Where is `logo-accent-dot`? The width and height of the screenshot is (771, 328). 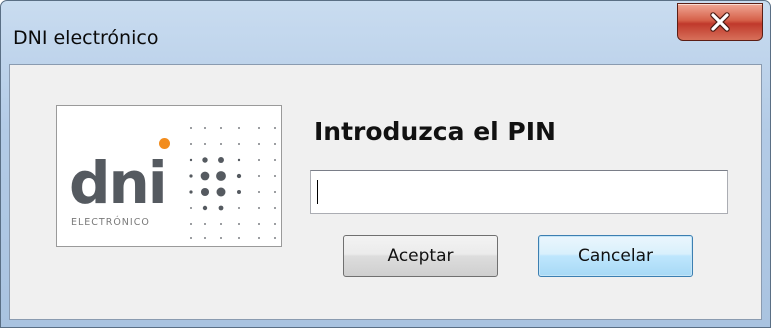
logo-accent-dot is located at coordinates (164, 143).